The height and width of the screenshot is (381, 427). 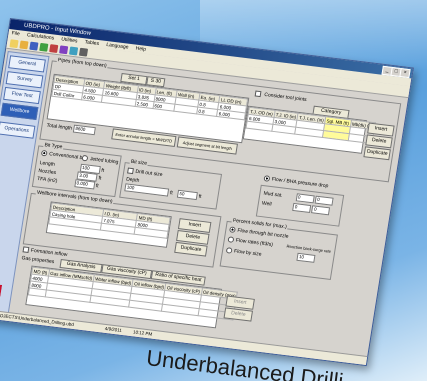 I want to click on jetted-tubing-radio, so click(x=85, y=158).